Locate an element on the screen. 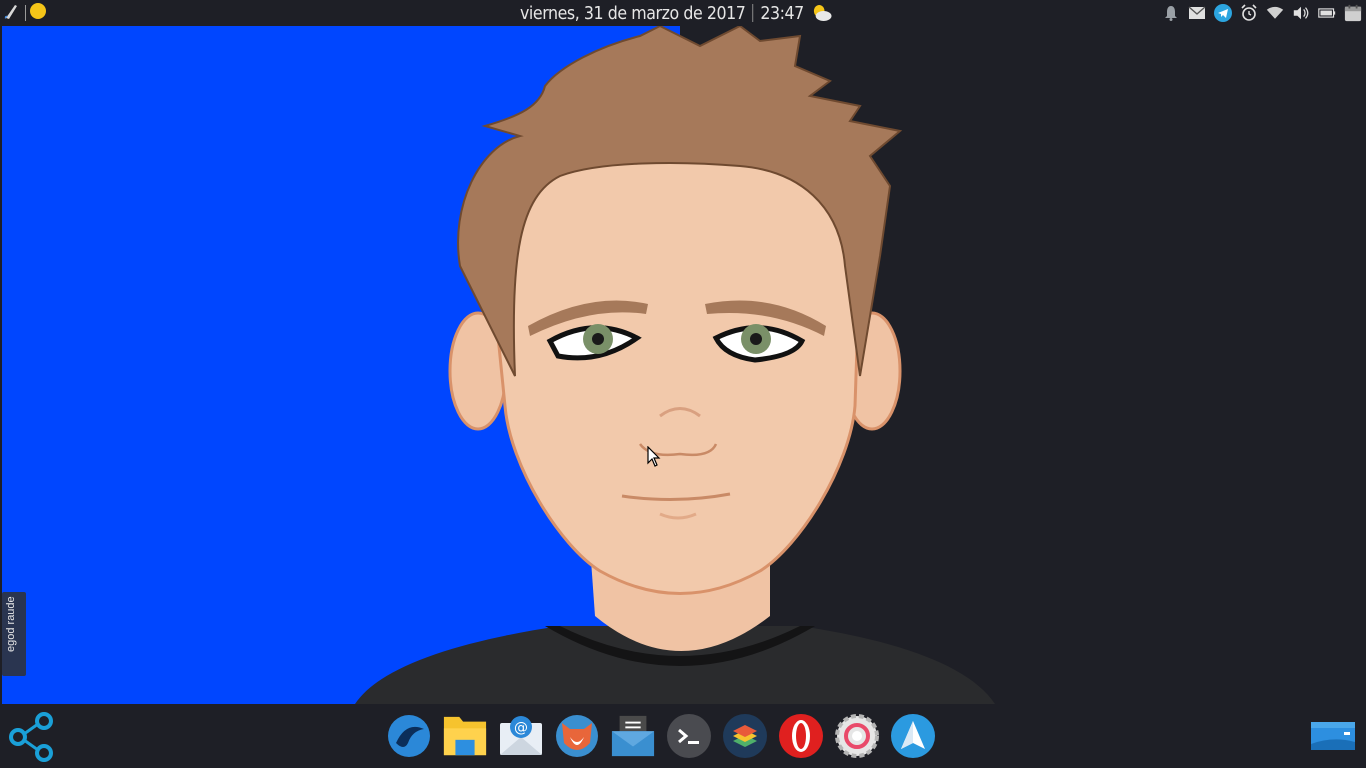  desktop-icon is located at coordinates (1333, 736).